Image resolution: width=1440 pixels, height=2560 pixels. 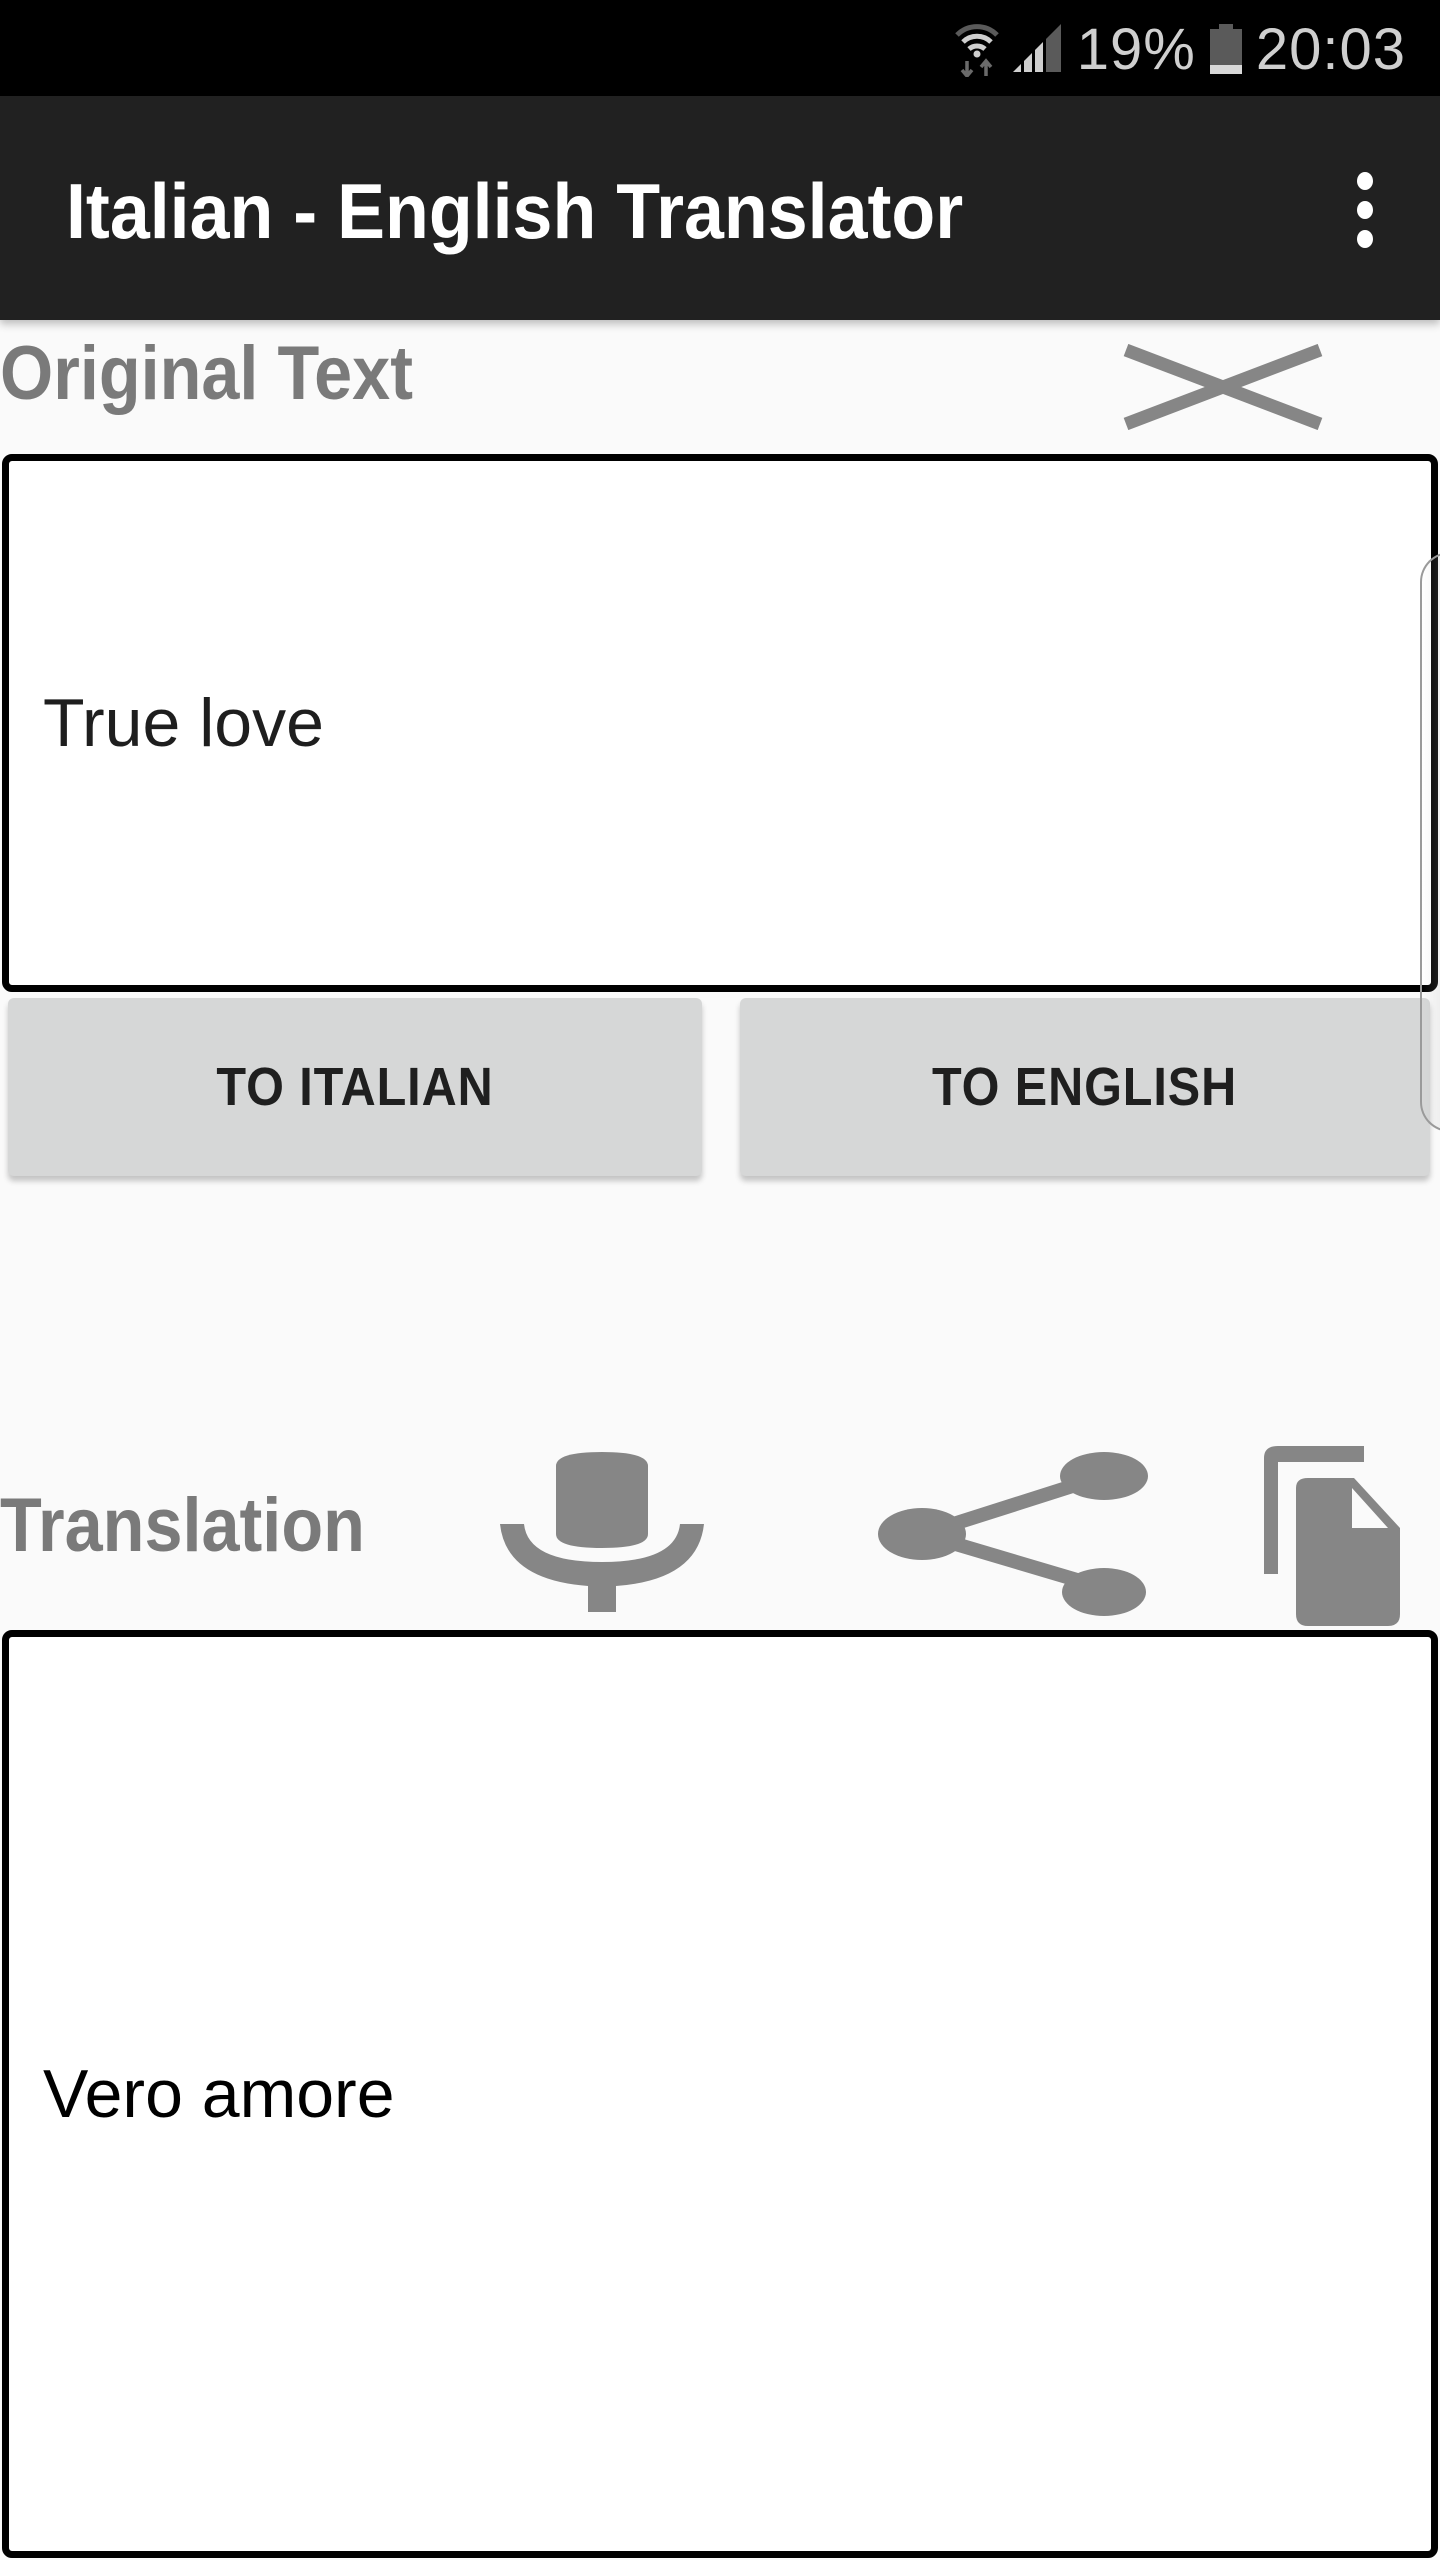 I want to click on translation-label: Translation, so click(x=182, y=1525).